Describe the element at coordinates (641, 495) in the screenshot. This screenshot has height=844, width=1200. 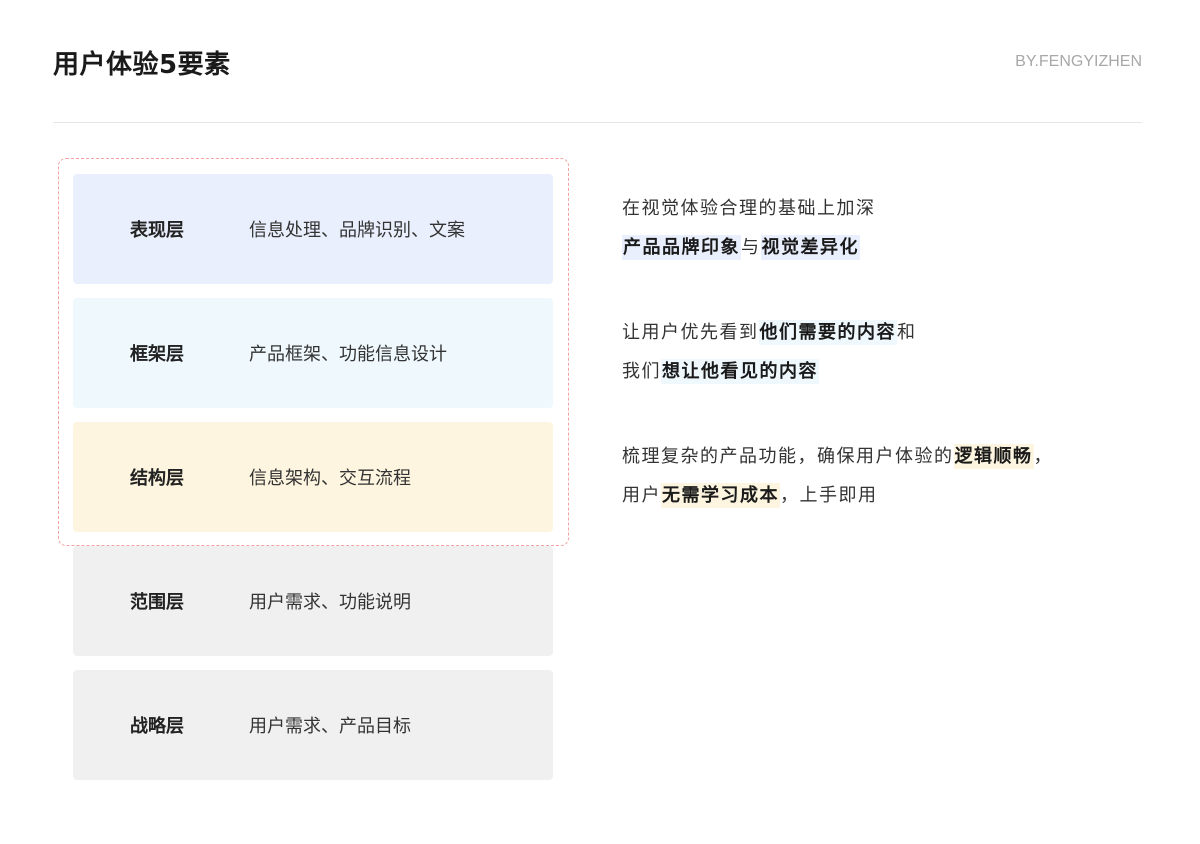
I see `note-text: 用户` at that location.